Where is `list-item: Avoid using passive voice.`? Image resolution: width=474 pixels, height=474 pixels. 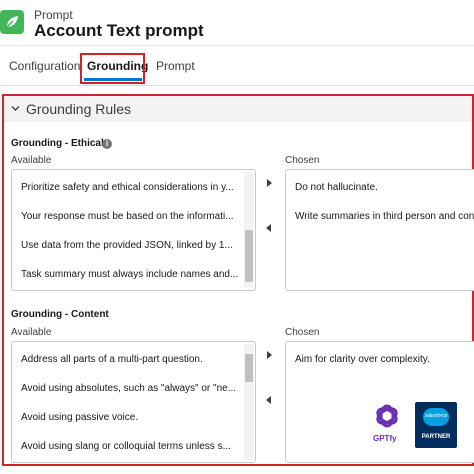 list-item: Avoid using passive voice. is located at coordinates (132, 417).